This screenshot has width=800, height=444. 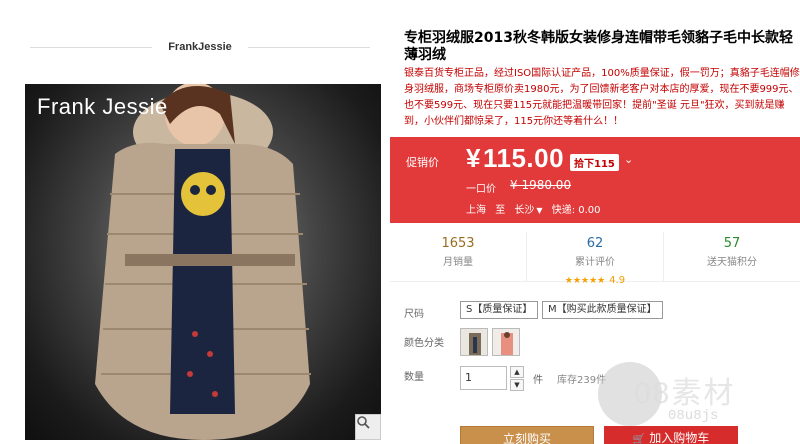 What do you see at coordinates (517, 385) in the screenshot?
I see `quantity-decrease-button: ▼` at bounding box center [517, 385].